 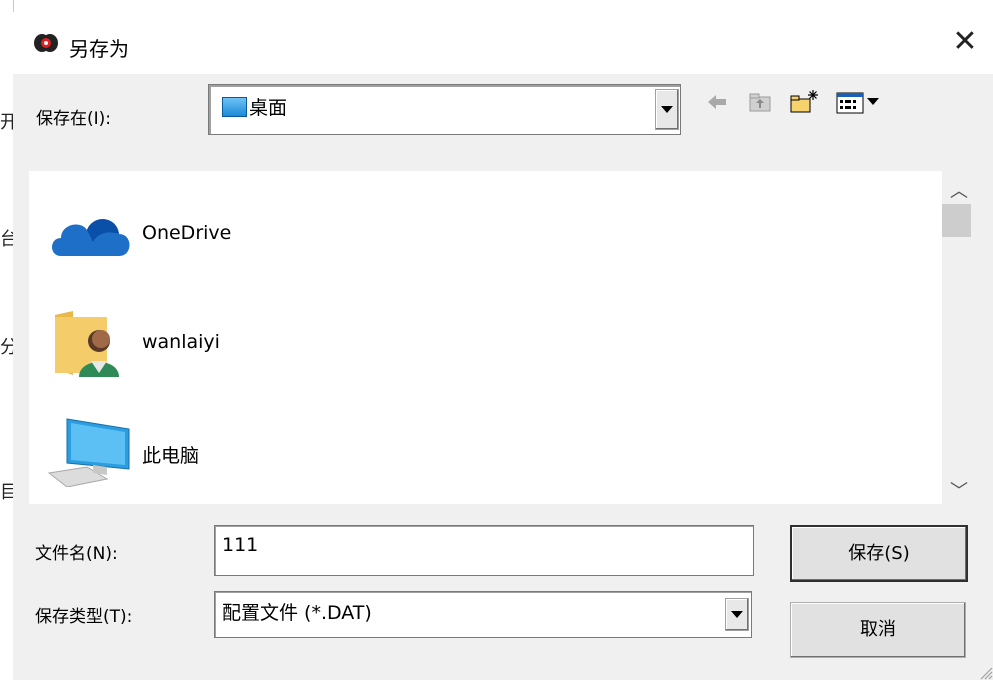 I want to click on file-type-dropdown-button, so click(x=737, y=614).